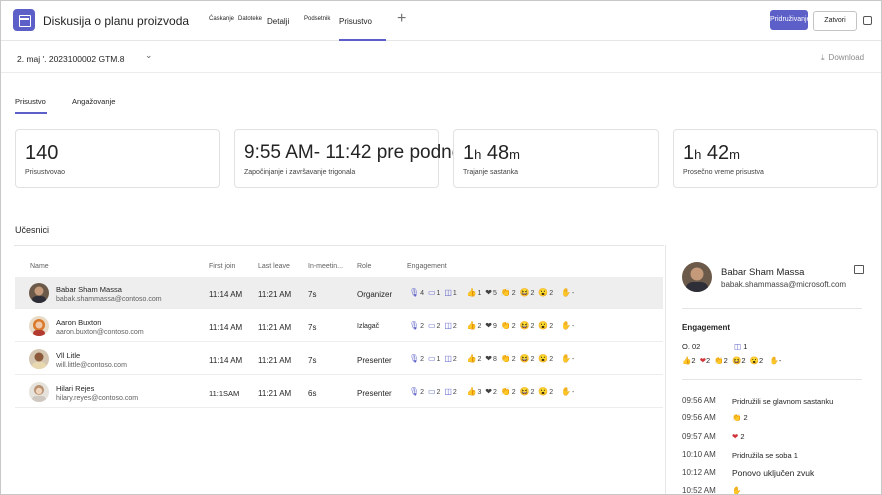 This screenshot has width=882, height=495. What do you see at coordinates (790, 20) in the screenshot?
I see `join-button: Pridruživanje` at bounding box center [790, 20].